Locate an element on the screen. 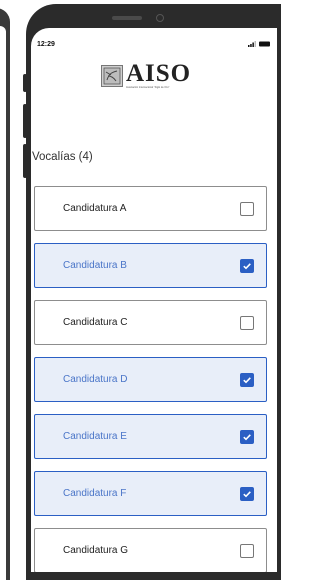  candidate-option: Candidatura C is located at coordinates (150, 322).